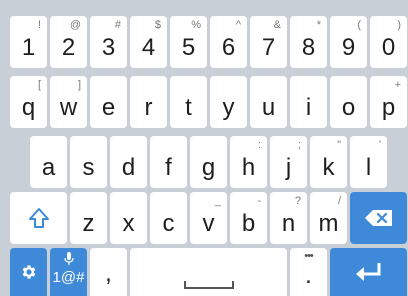  I want to click on key-s: s, so click(88, 162).